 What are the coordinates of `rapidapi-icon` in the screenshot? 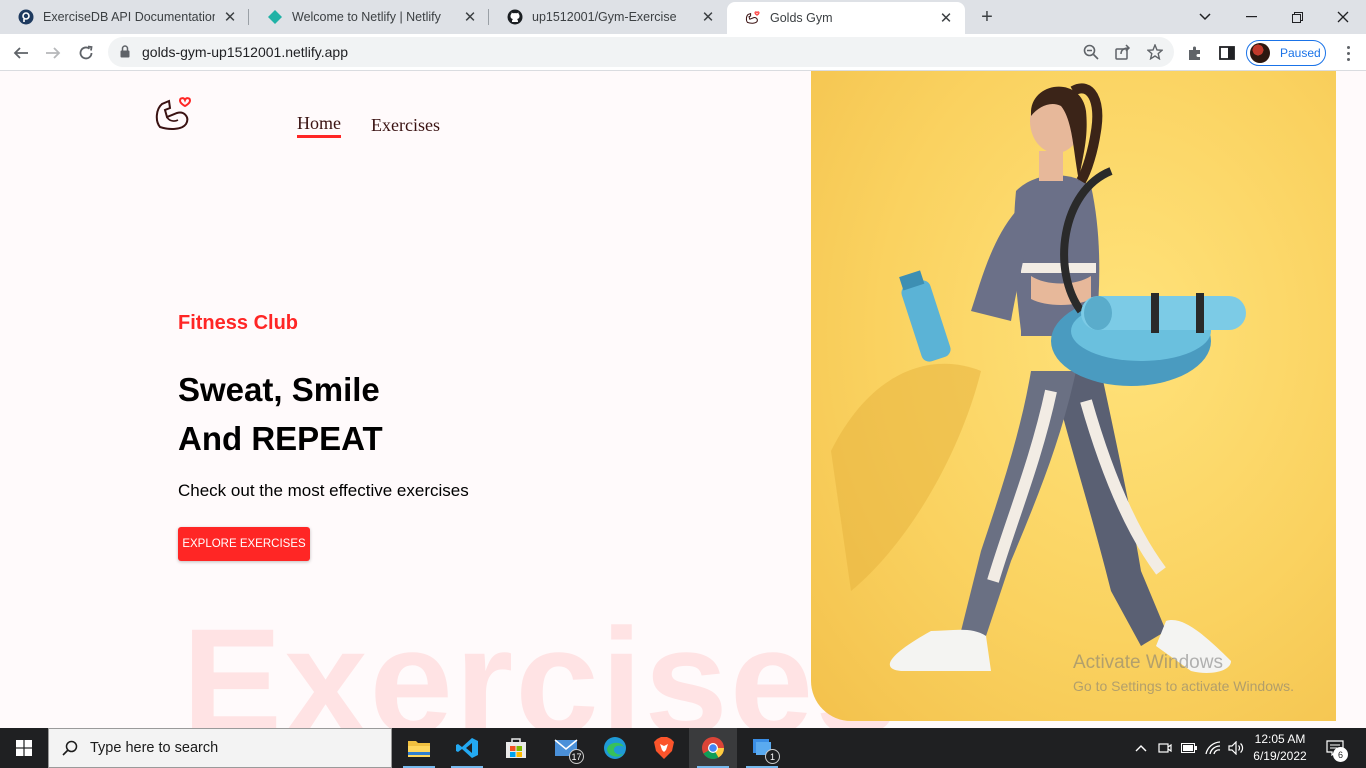 It's located at (26, 17).